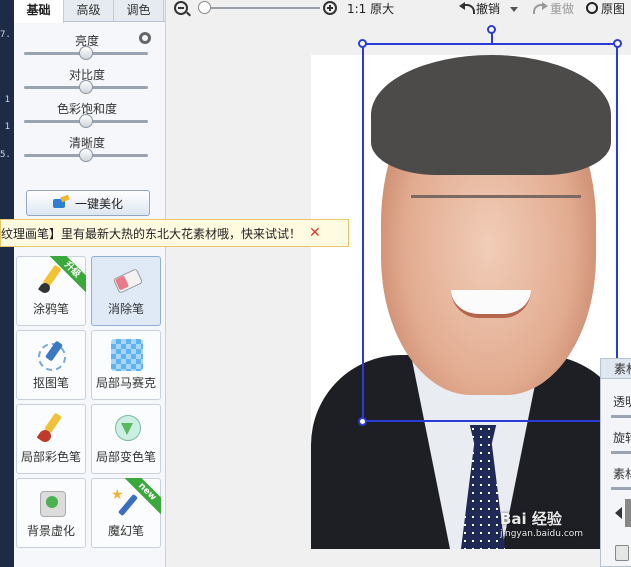  What do you see at coordinates (615, 462) in the screenshot?
I see `material-float-panel: 素材 透明 旋转 素材` at bounding box center [615, 462].